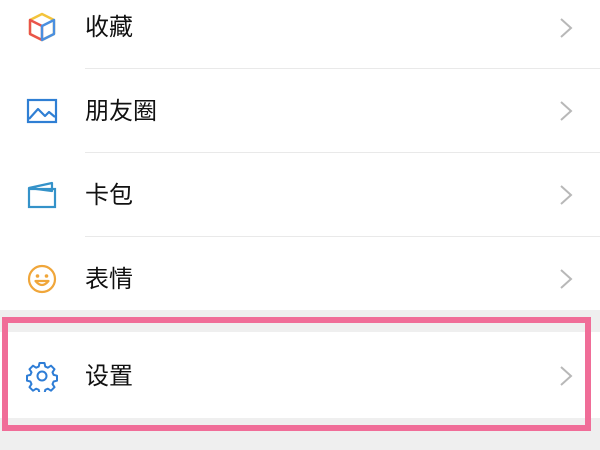 The width and height of the screenshot is (600, 450). What do you see at coordinates (300, 30) in the screenshot?
I see `menu-item-favorites: 收藏` at bounding box center [300, 30].